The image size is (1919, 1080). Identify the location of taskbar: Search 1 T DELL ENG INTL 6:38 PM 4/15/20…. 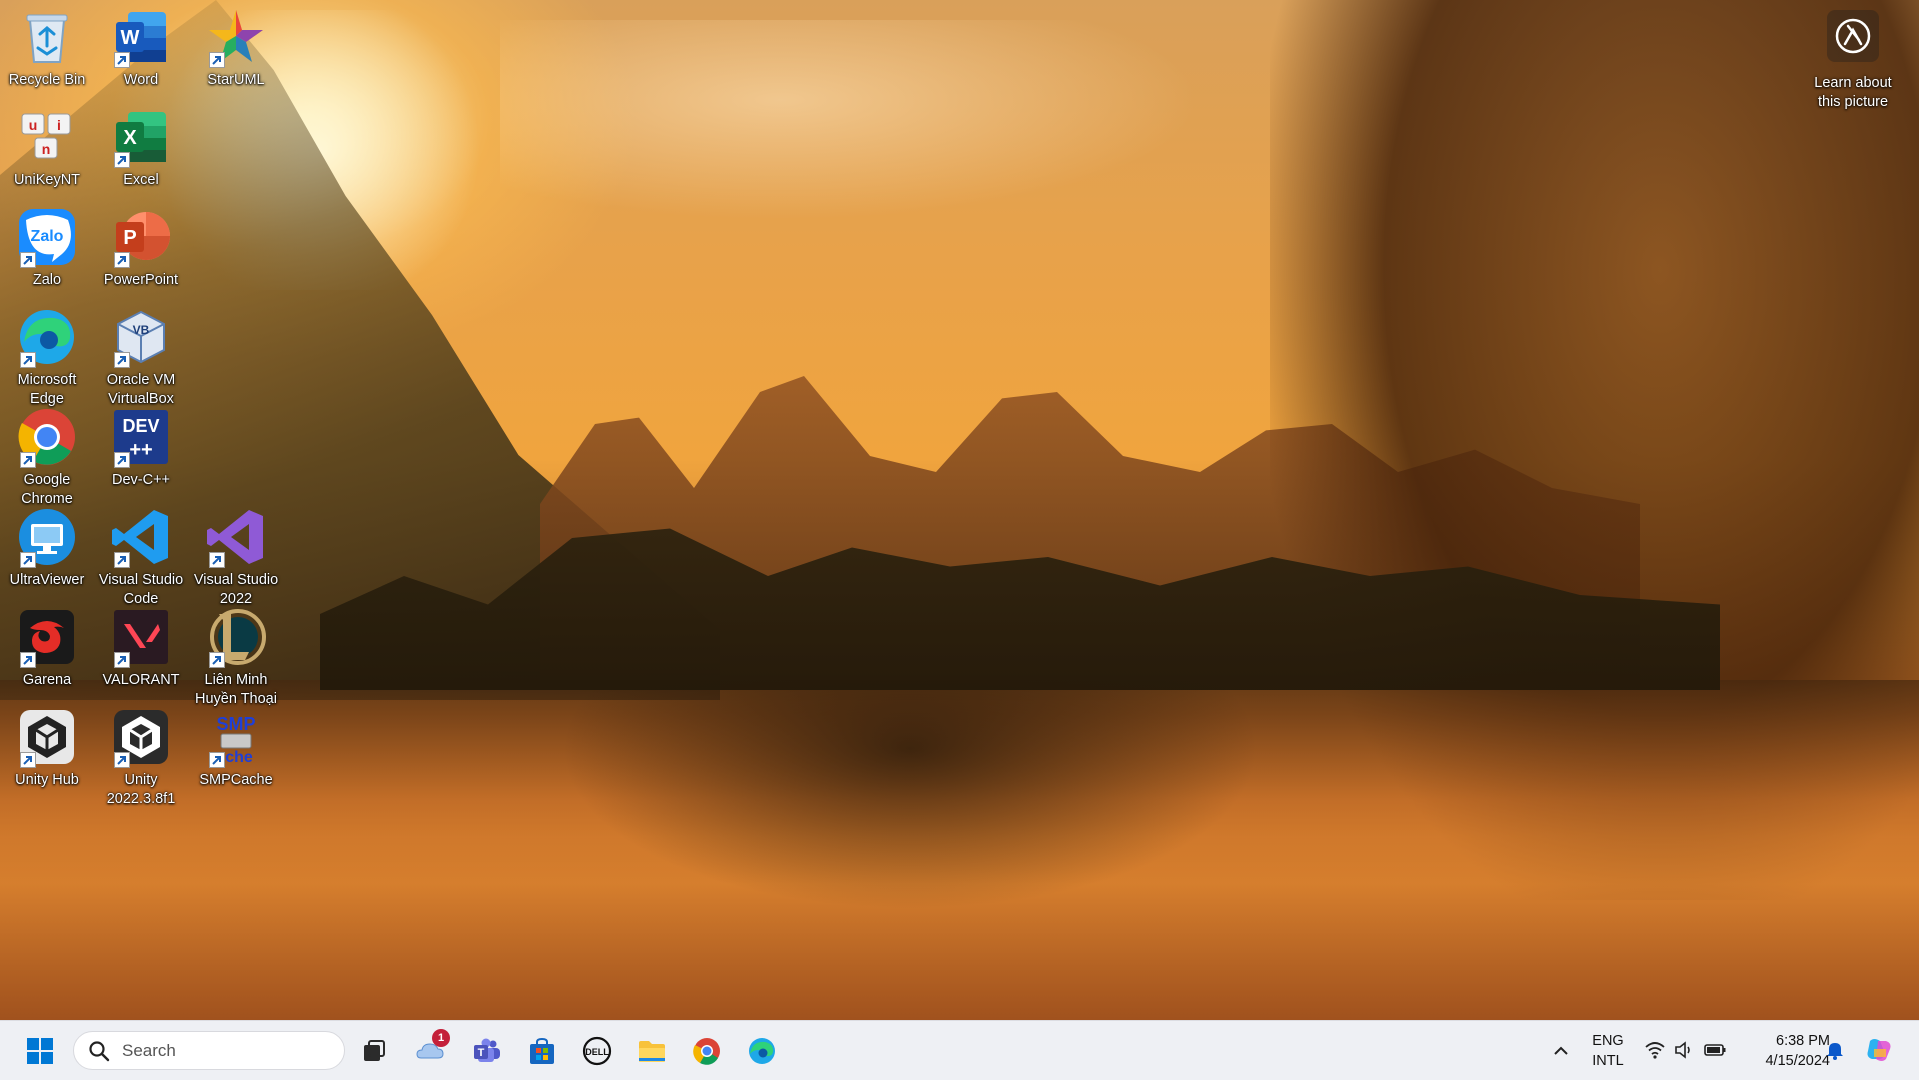
(959, 1050).